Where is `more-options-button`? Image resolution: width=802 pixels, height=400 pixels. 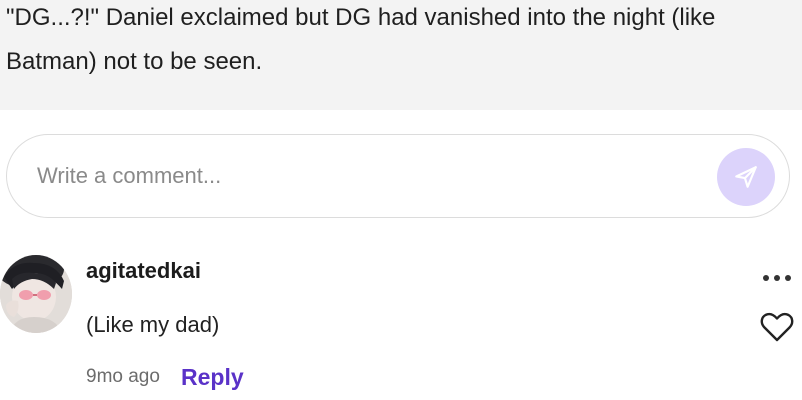 more-options-button is located at coordinates (777, 278).